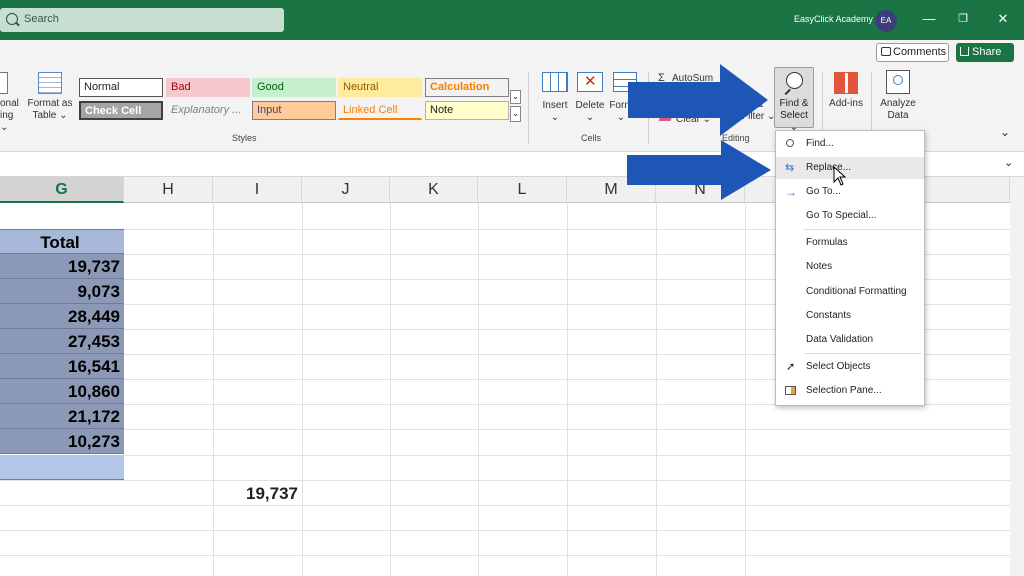 The height and width of the screenshot is (576, 1024). Describe the element at coordinates (62, 341) in the screenshot. I see `total-cell: 27,453` at that location.